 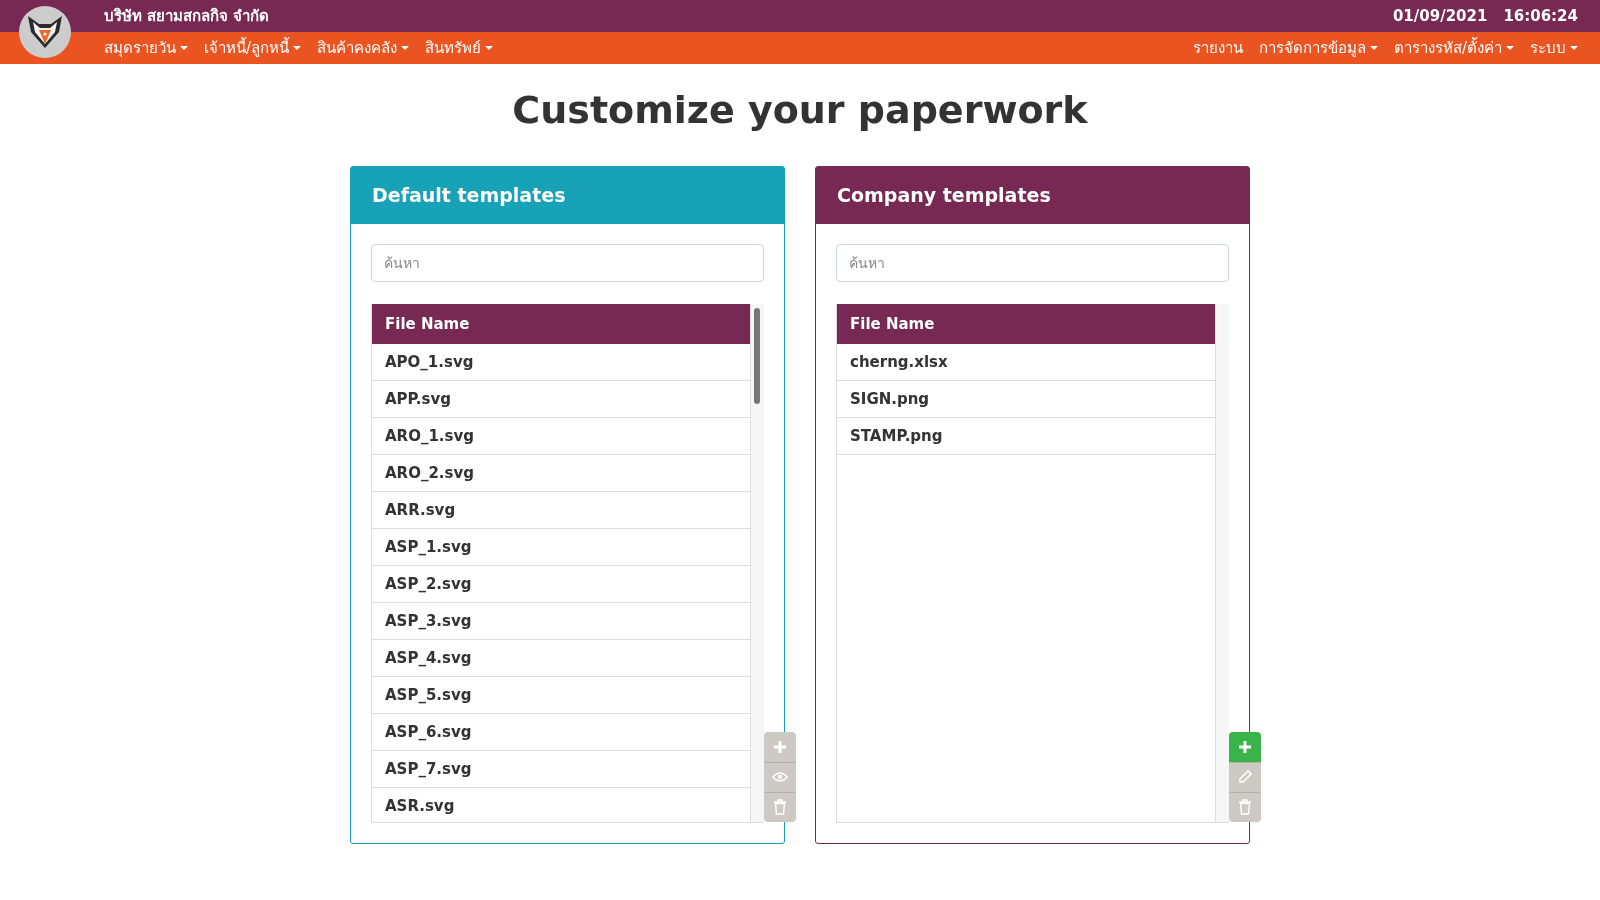 What do you see at coordinates (187, 16) in the screenshot?
I see `company-name: บริษัท สยามสกลกิจ จำกัด` at bounding box center [187, 16].